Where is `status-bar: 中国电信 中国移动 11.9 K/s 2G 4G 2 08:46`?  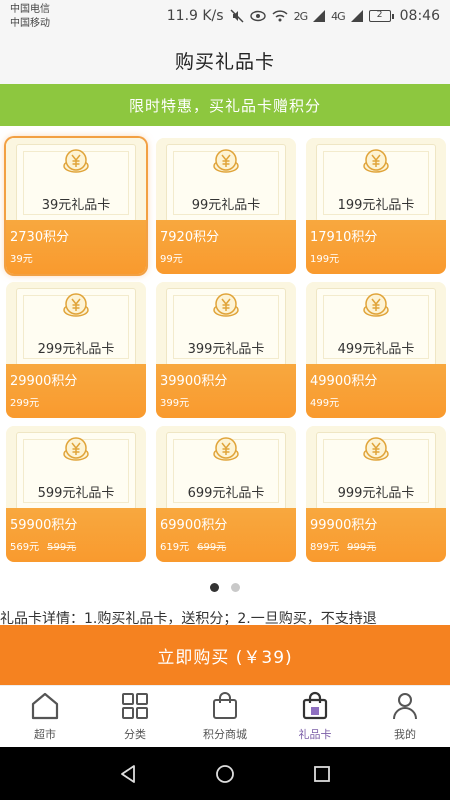 status-bar: 中国电信 中国移动 11.9 K/s 2G 4G 2 08:46 is located at coordinates (225, 18).